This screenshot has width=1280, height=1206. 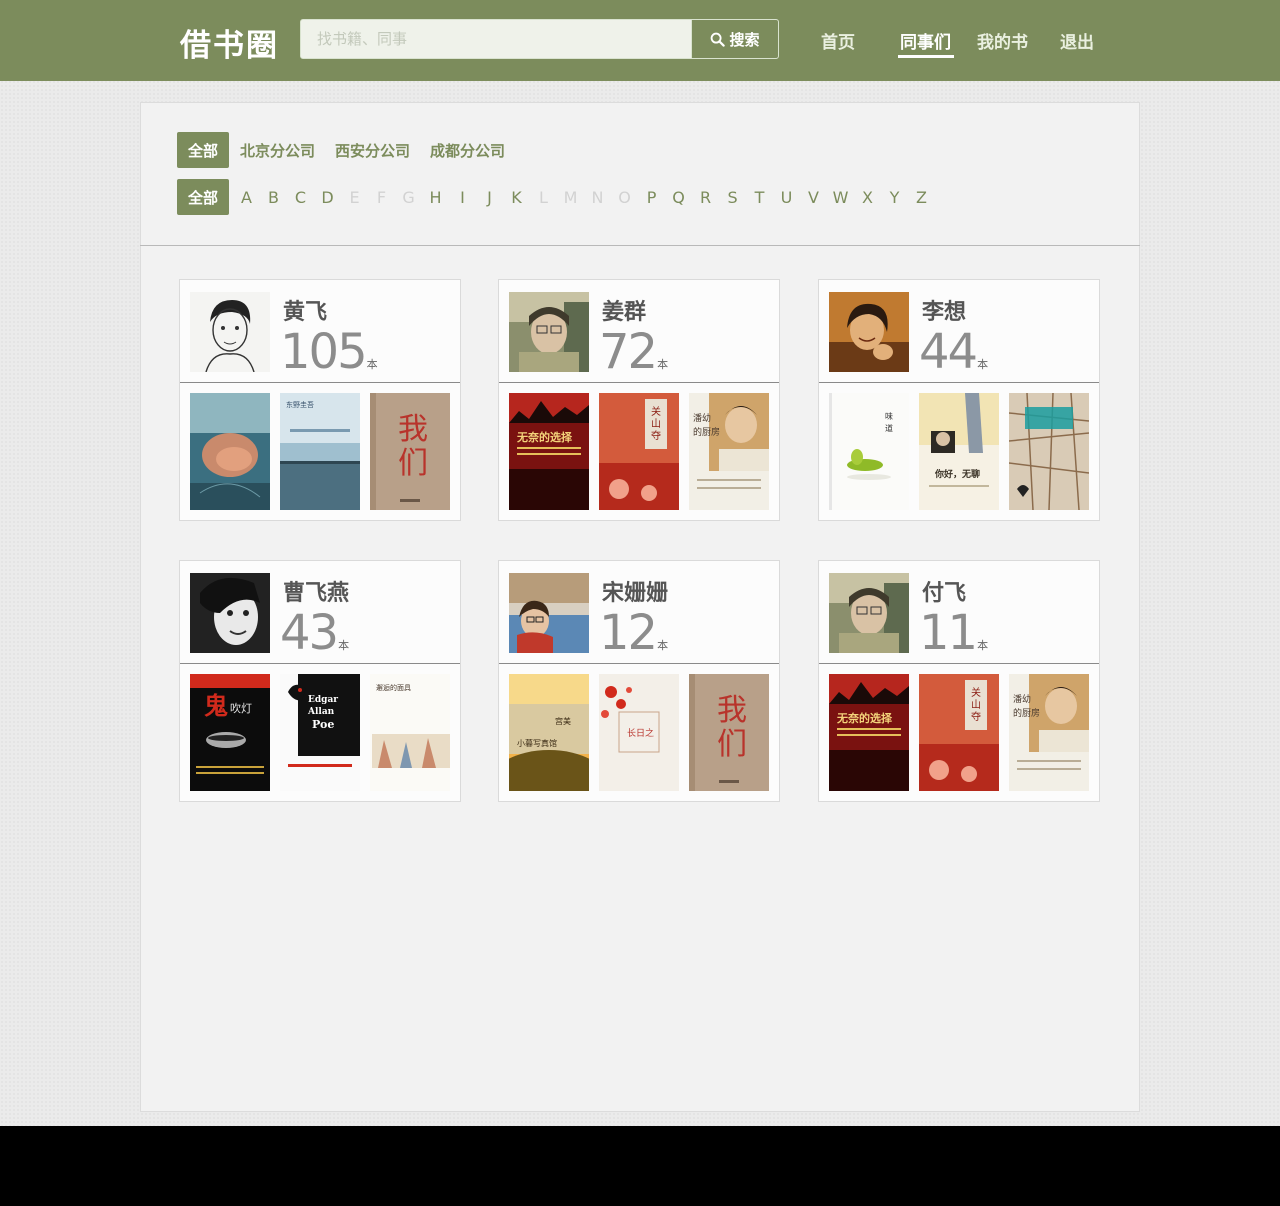 I want to click on colleague-name: 李想, so click(x=944, y=310).